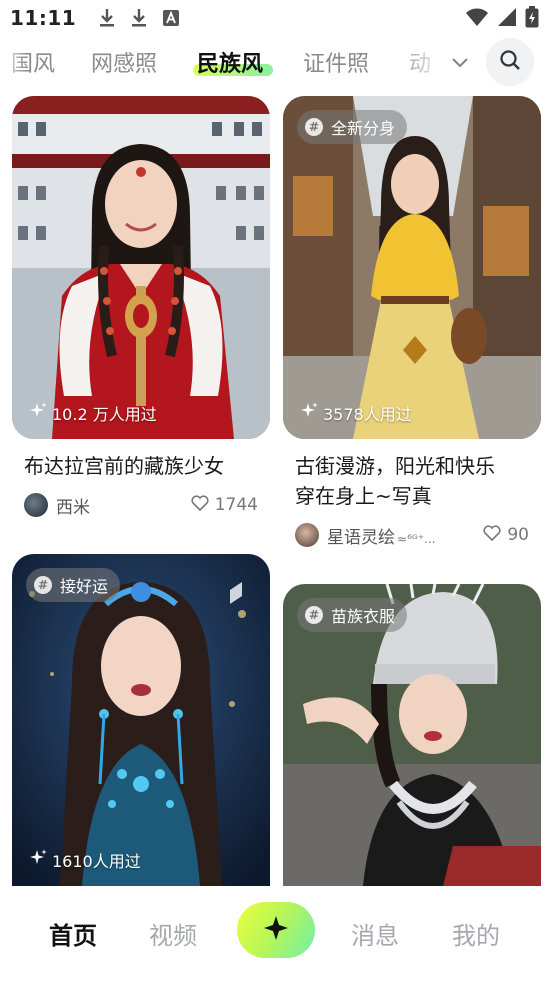  I want to click on like-button: 1744, so click(224, 505).